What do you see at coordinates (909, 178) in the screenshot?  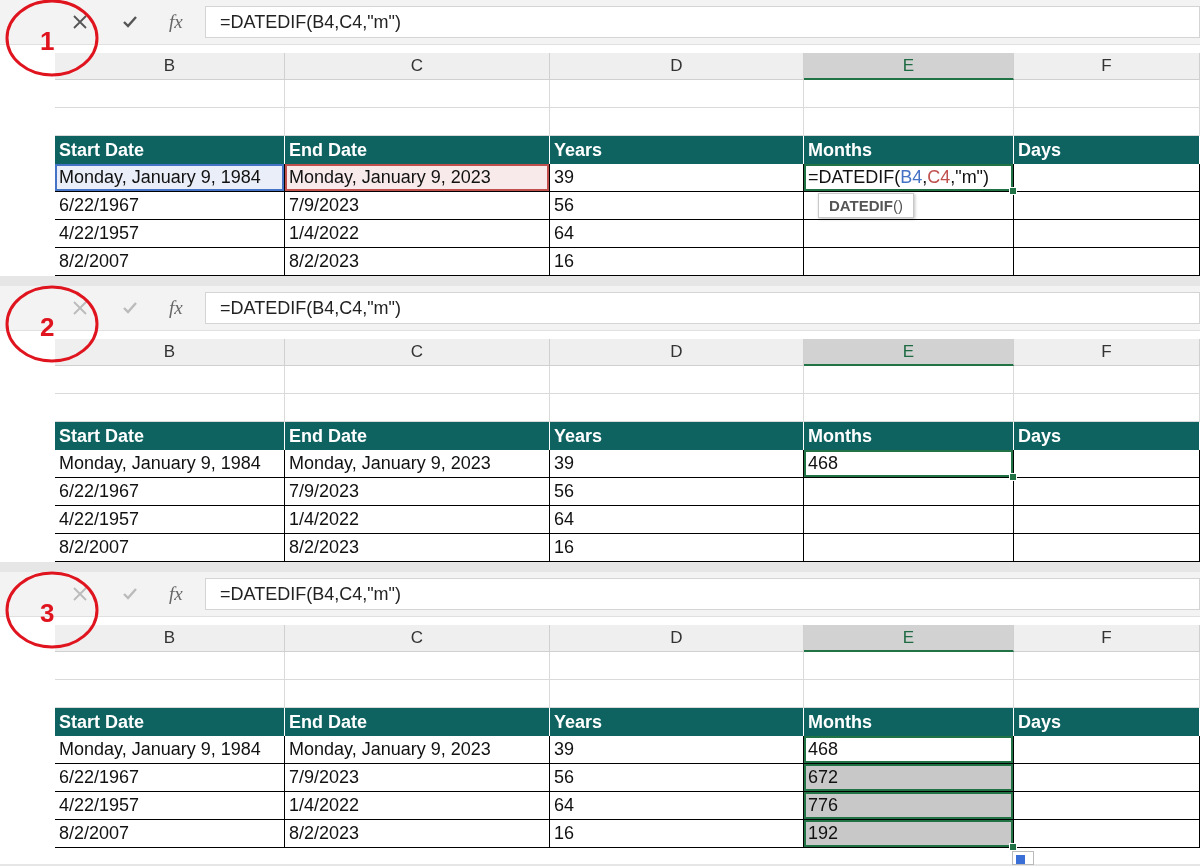 I see `cell-editor: =DATEDIF(B4,C4,"m")` at bounding box center [909, 178].